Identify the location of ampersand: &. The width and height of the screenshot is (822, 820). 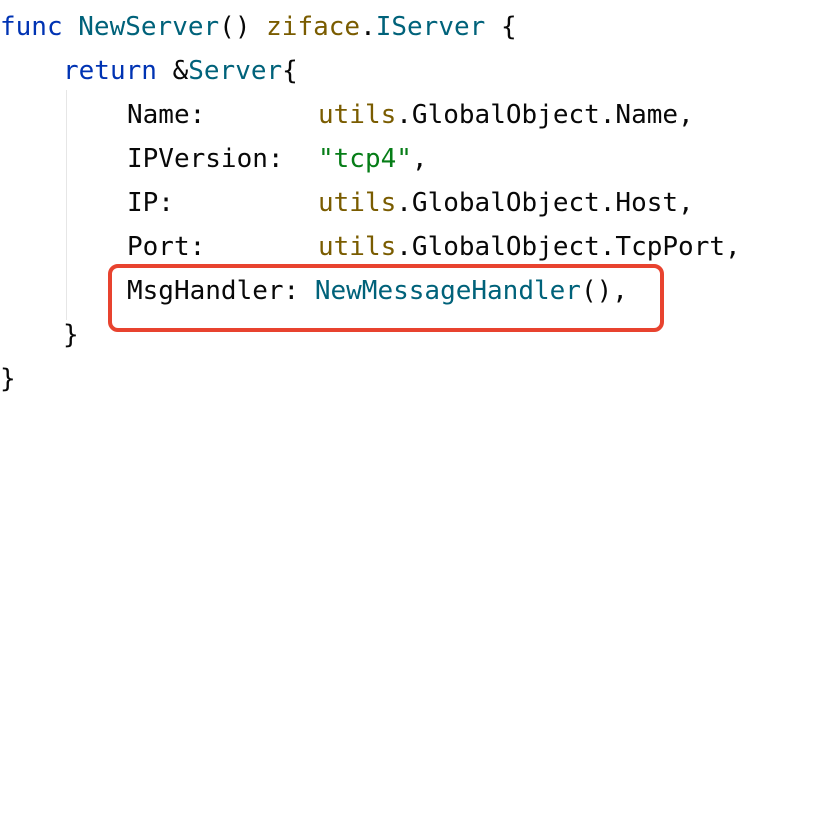
(180, 71).